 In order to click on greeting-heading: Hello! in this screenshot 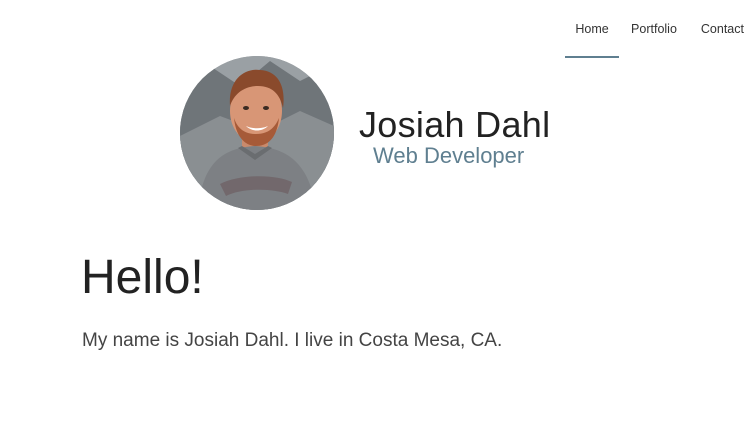, I will do `click(142, 277)`.